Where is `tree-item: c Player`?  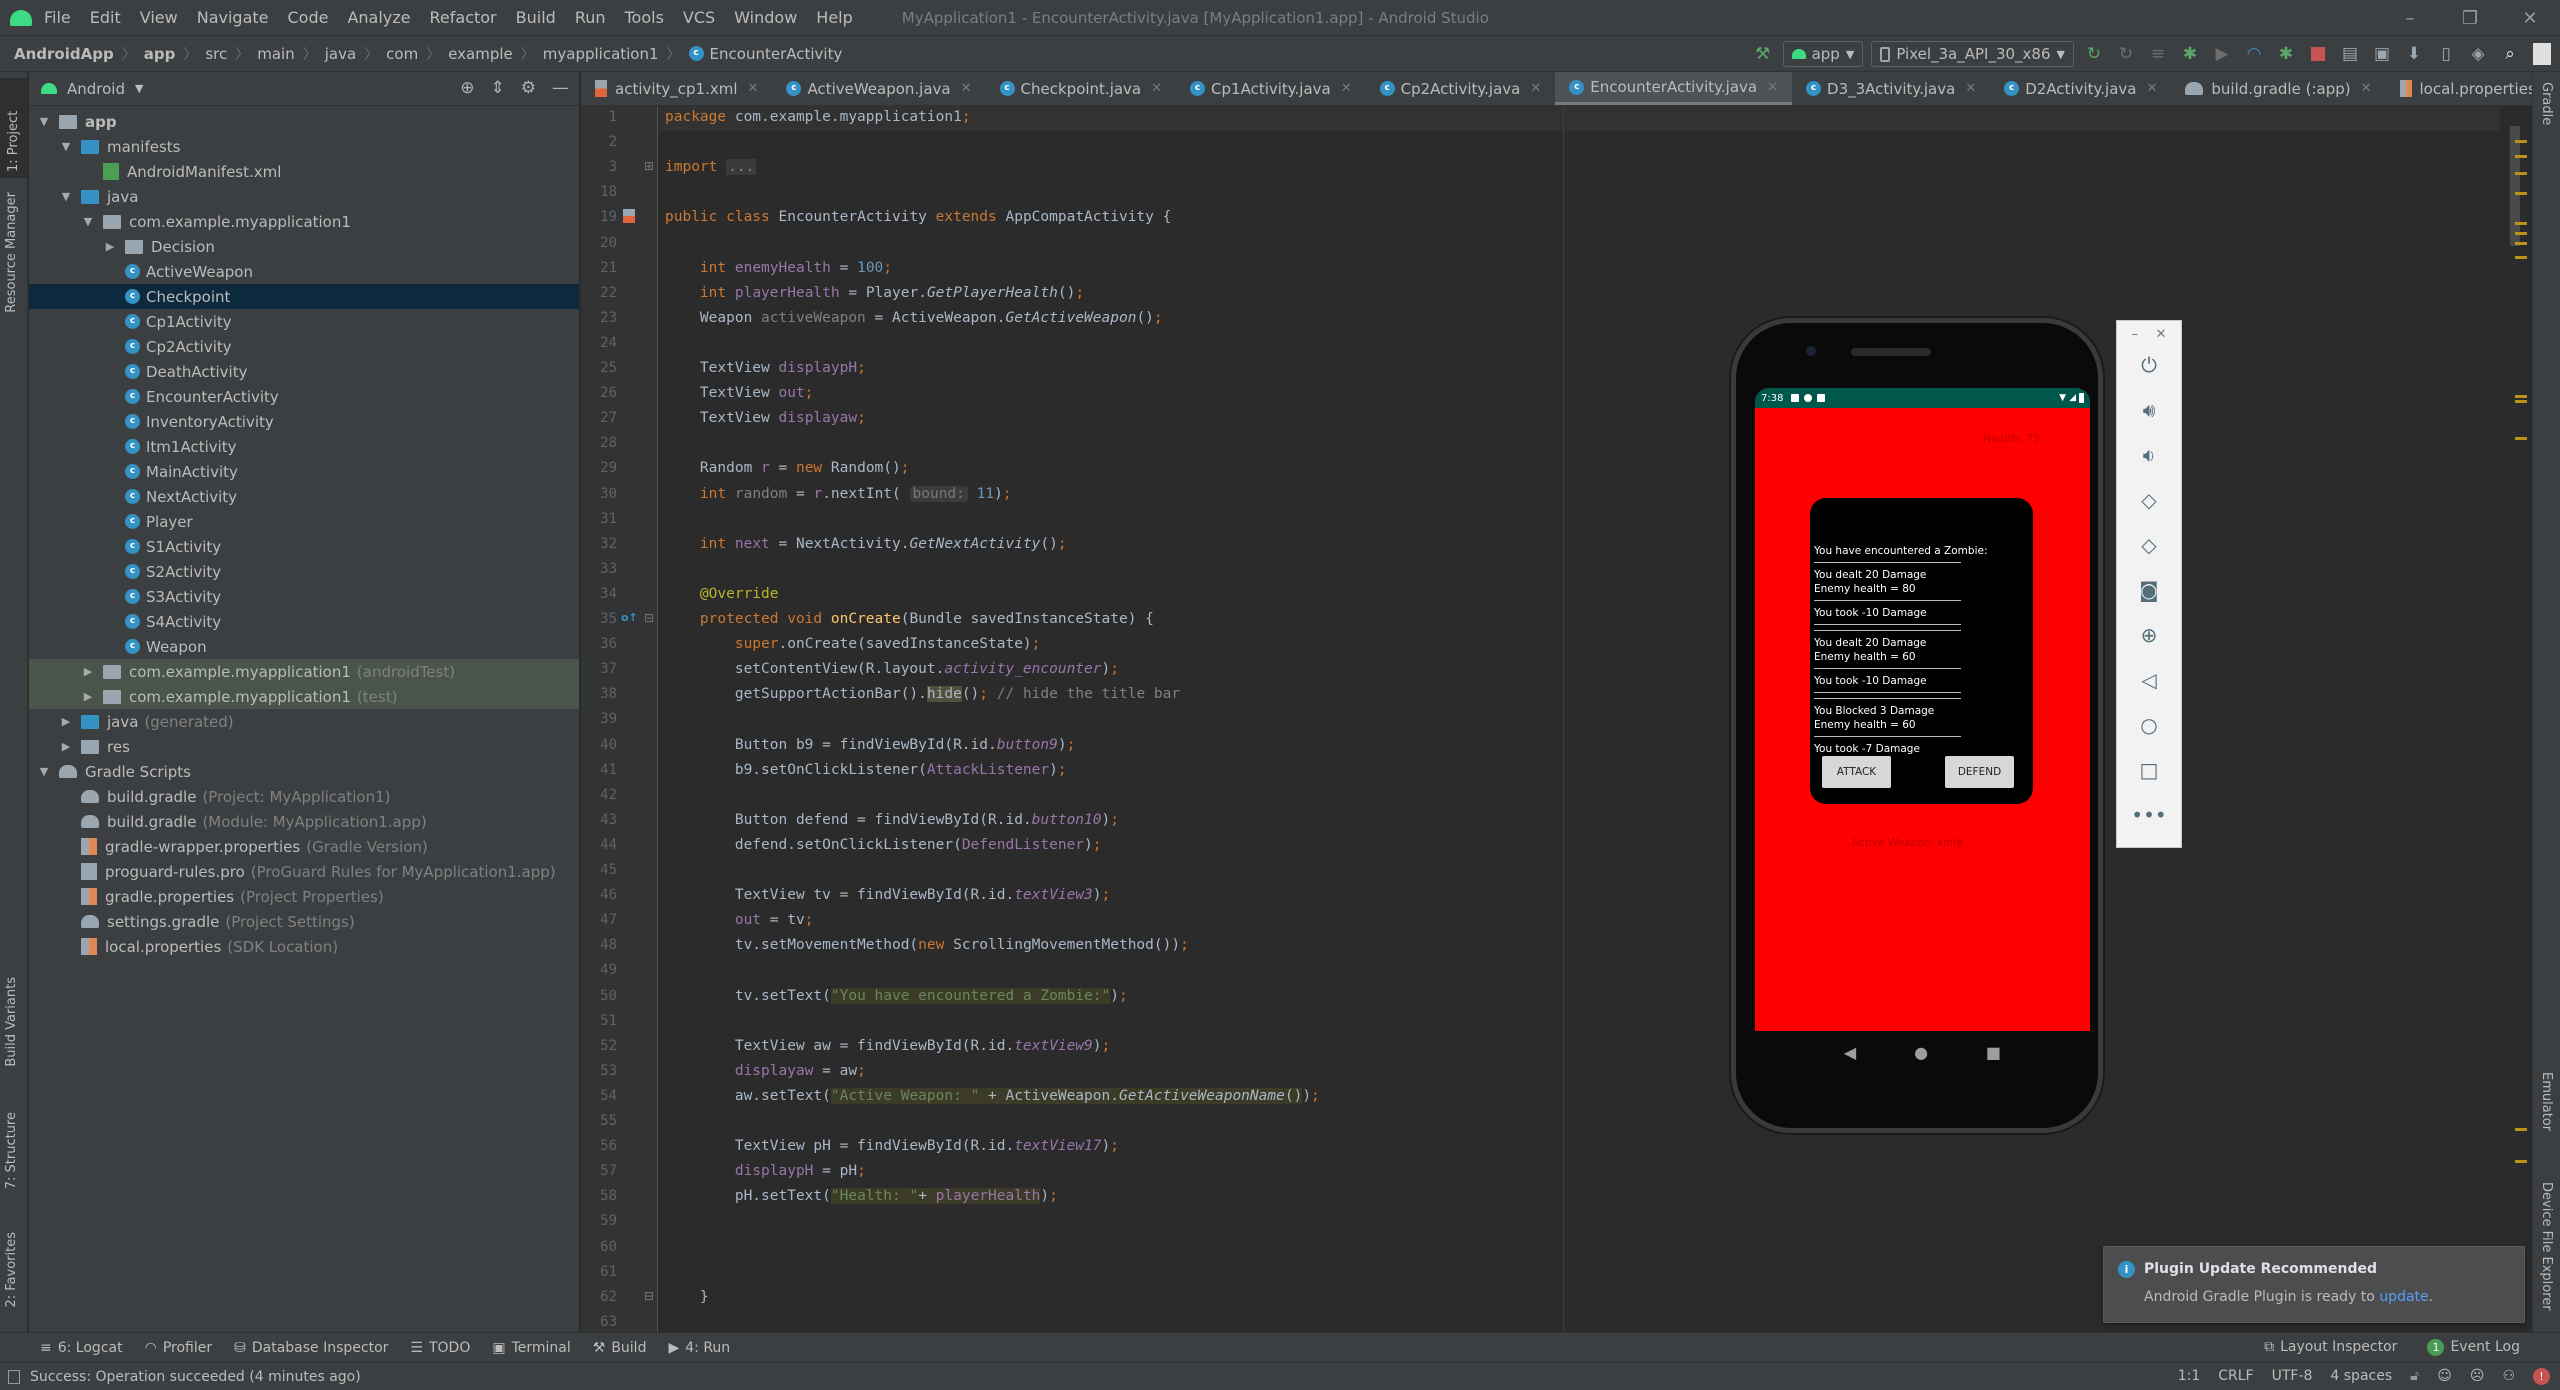 tree-item: c Player is located at coordinates (304, 521).